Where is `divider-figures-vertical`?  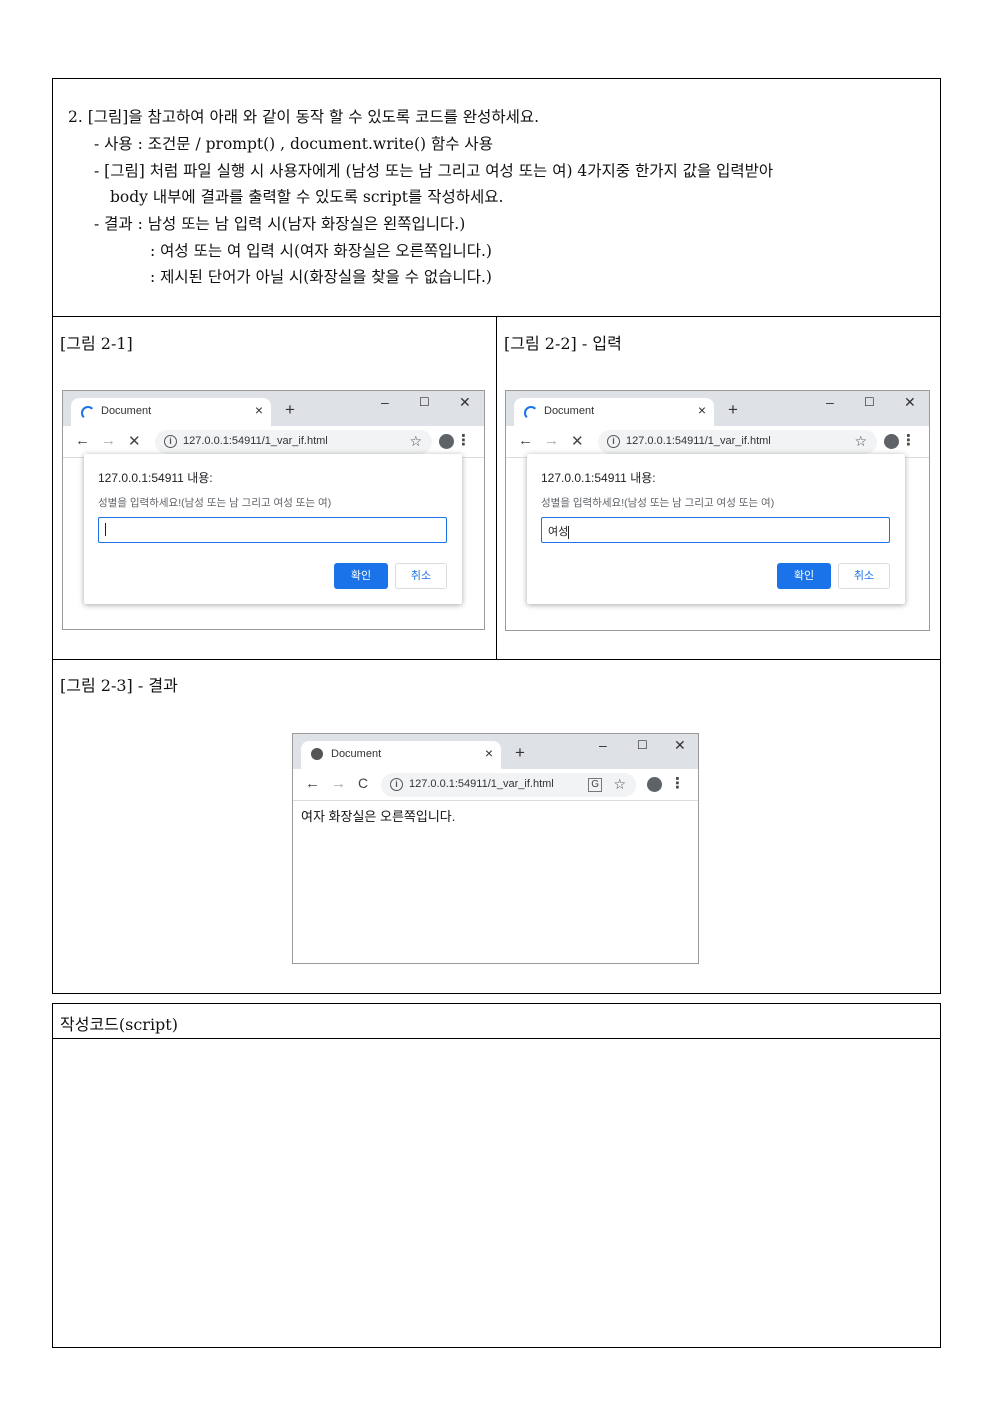
divider-figures-vertical is located at coordinates (496, 487).